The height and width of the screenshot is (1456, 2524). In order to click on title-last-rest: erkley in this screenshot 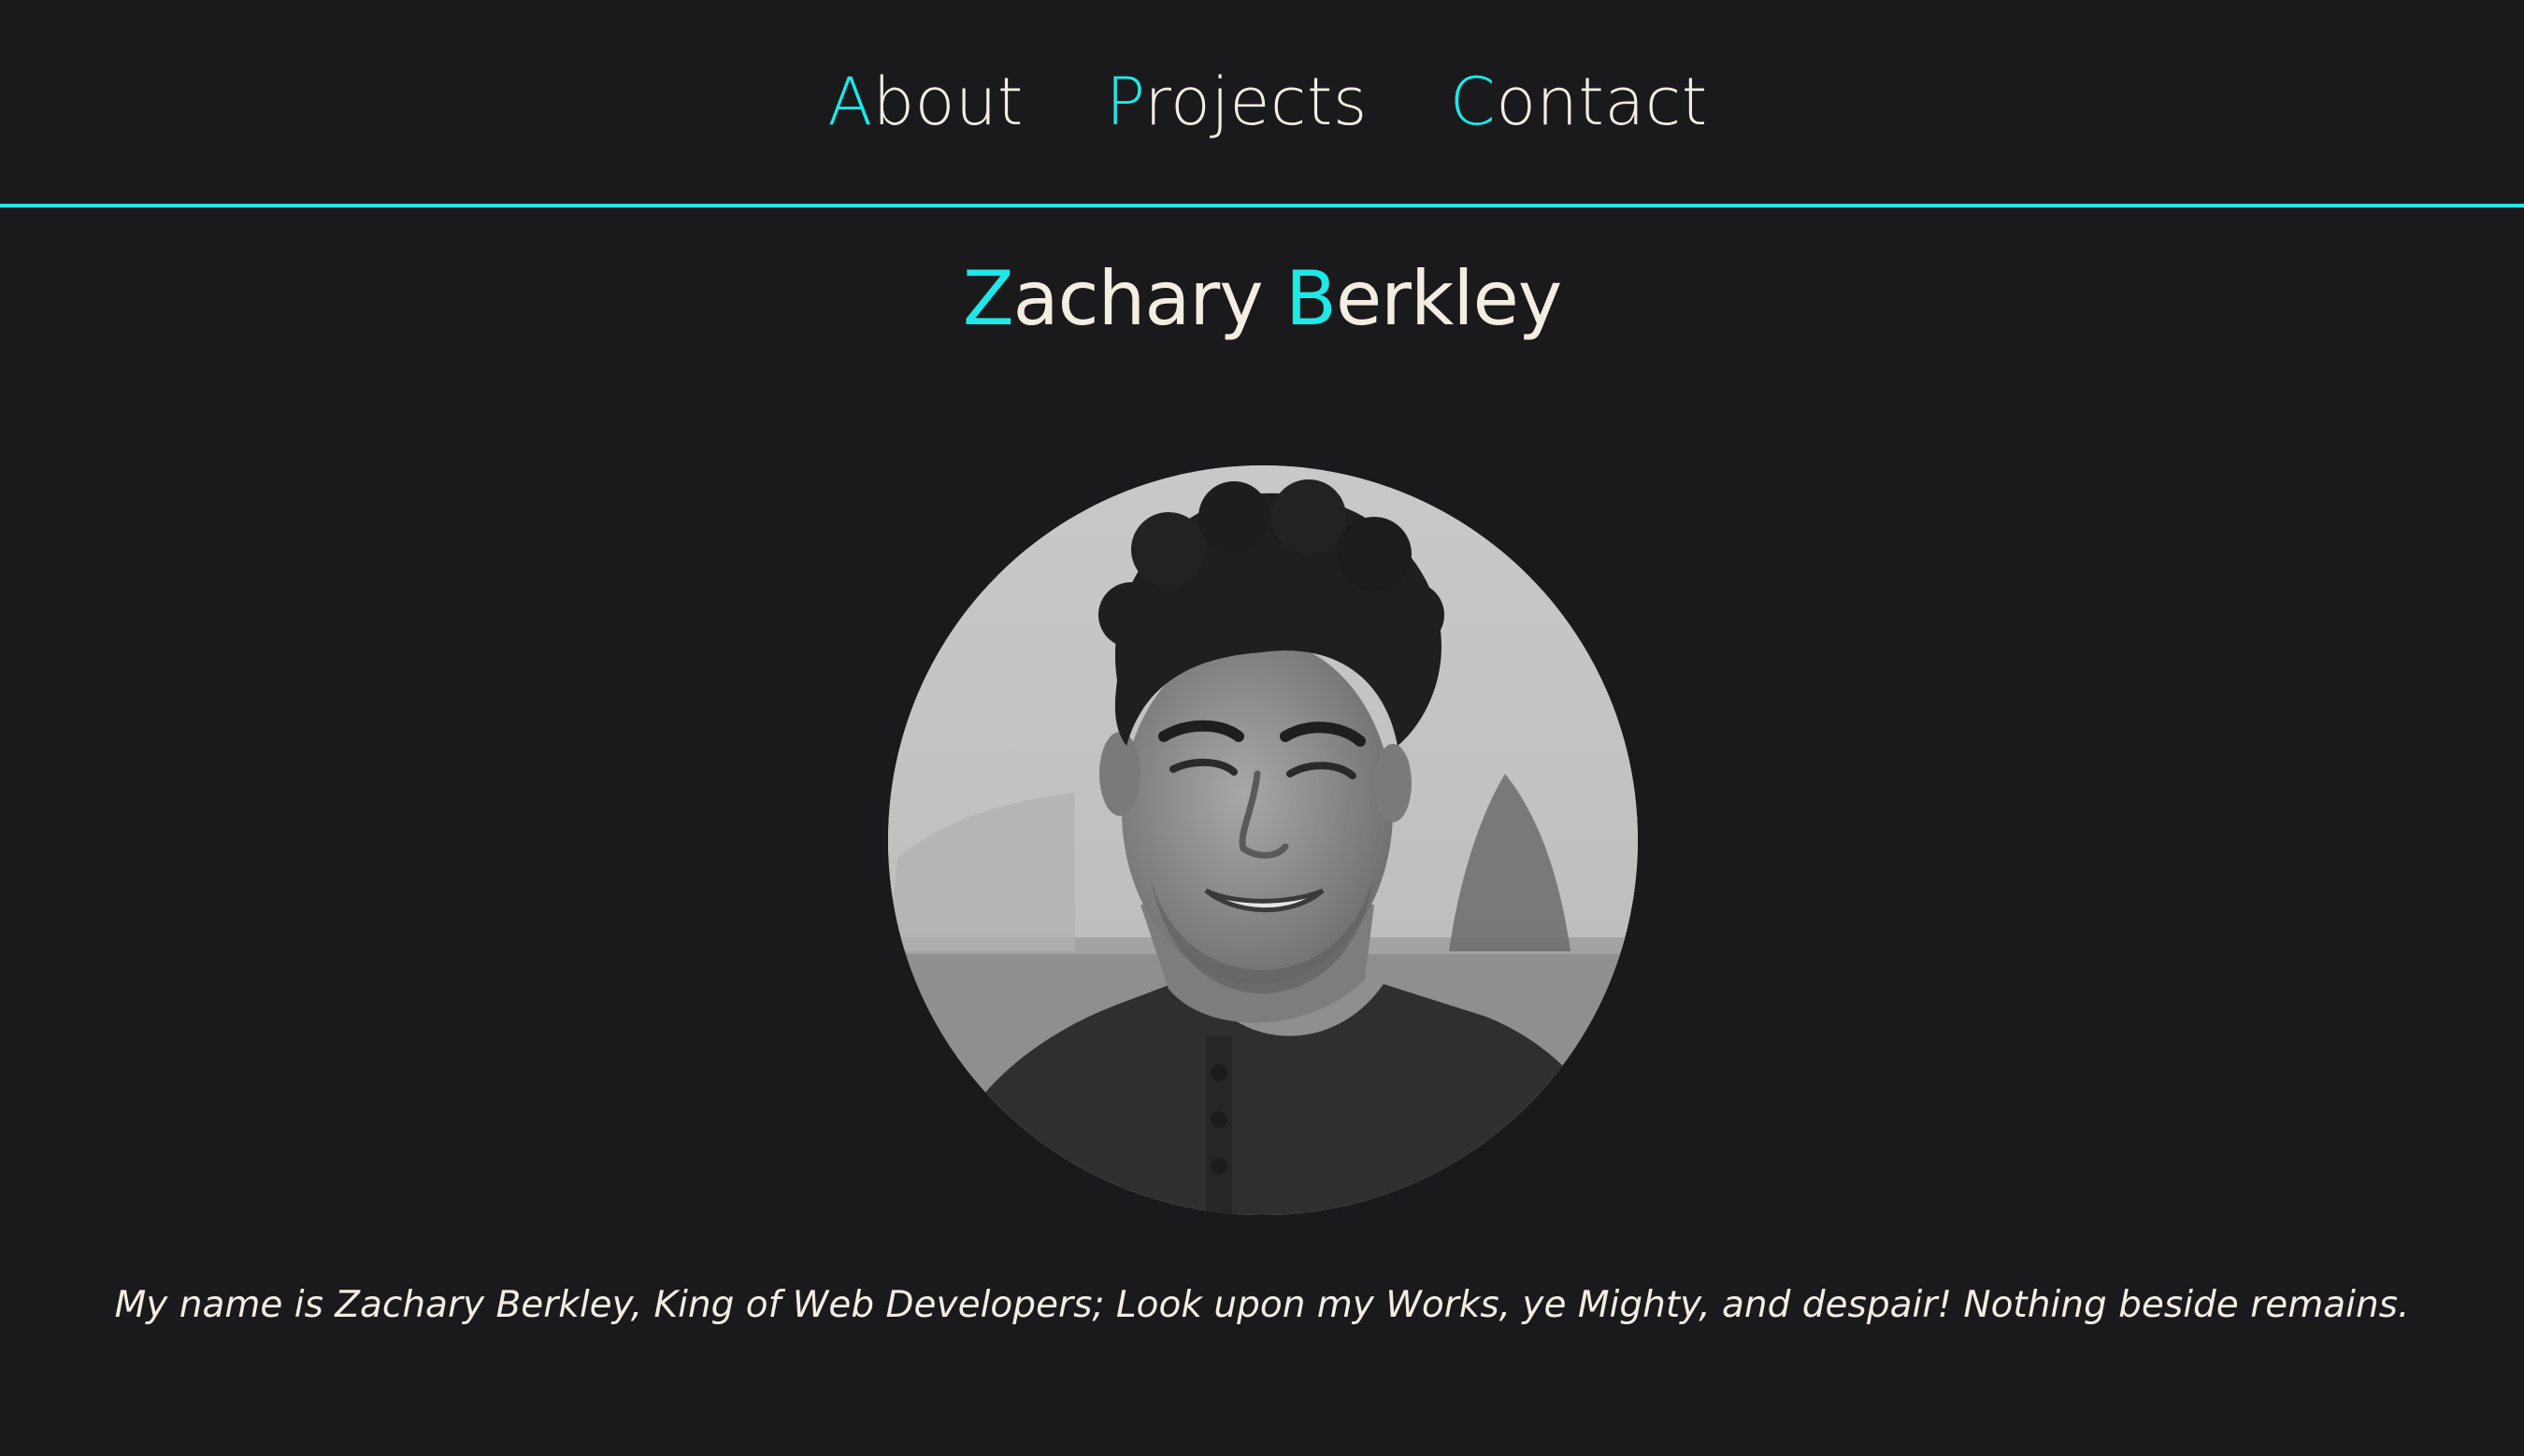, I will do `click(1448, 298)`.